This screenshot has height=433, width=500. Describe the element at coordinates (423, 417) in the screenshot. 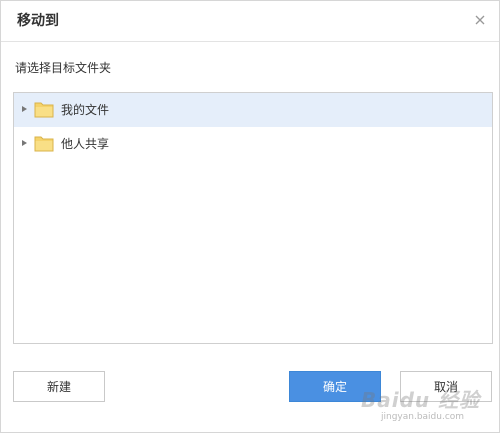

I see `watermark-url: jingyan.baidu.com` at that location.